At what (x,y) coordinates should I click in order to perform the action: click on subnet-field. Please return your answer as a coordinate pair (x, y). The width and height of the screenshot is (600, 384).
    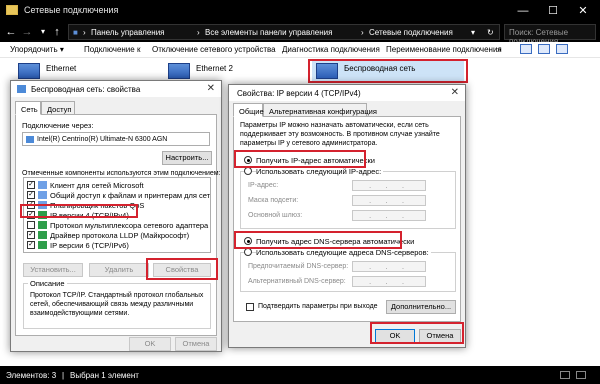
    Looking at the image, I should click on (389, 200).